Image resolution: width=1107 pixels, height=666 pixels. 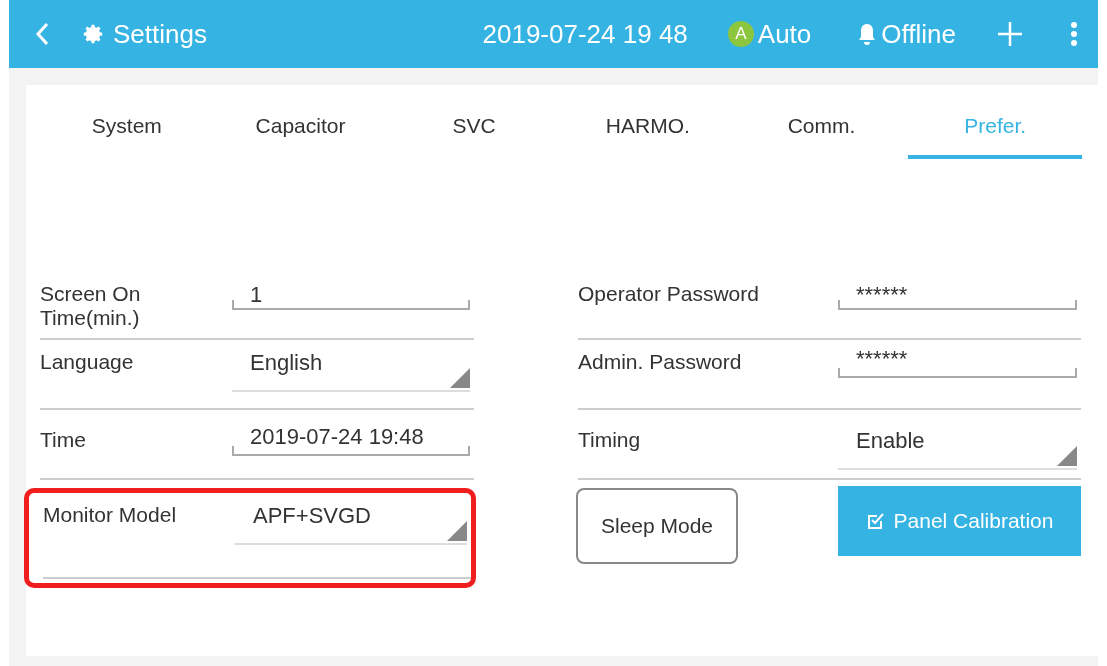 I want to click on tab: Capacitor, so click(x=300, y=132).